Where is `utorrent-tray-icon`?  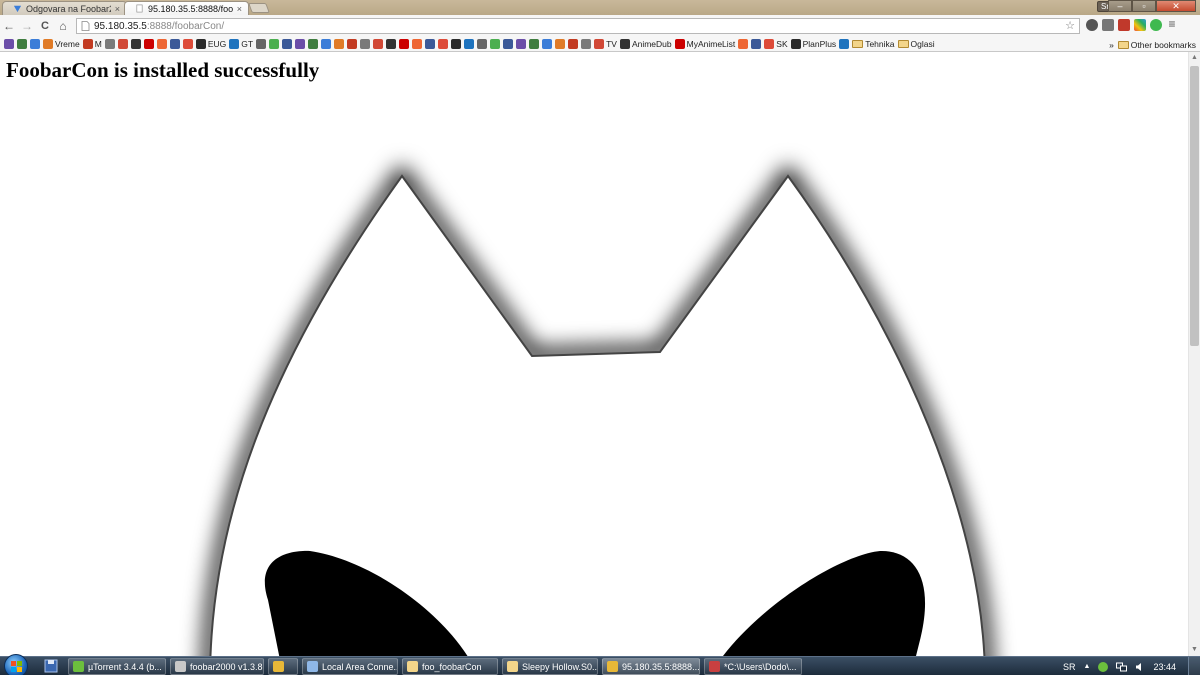
utorrent-tray-icon is located at coordinates (1103, 666).